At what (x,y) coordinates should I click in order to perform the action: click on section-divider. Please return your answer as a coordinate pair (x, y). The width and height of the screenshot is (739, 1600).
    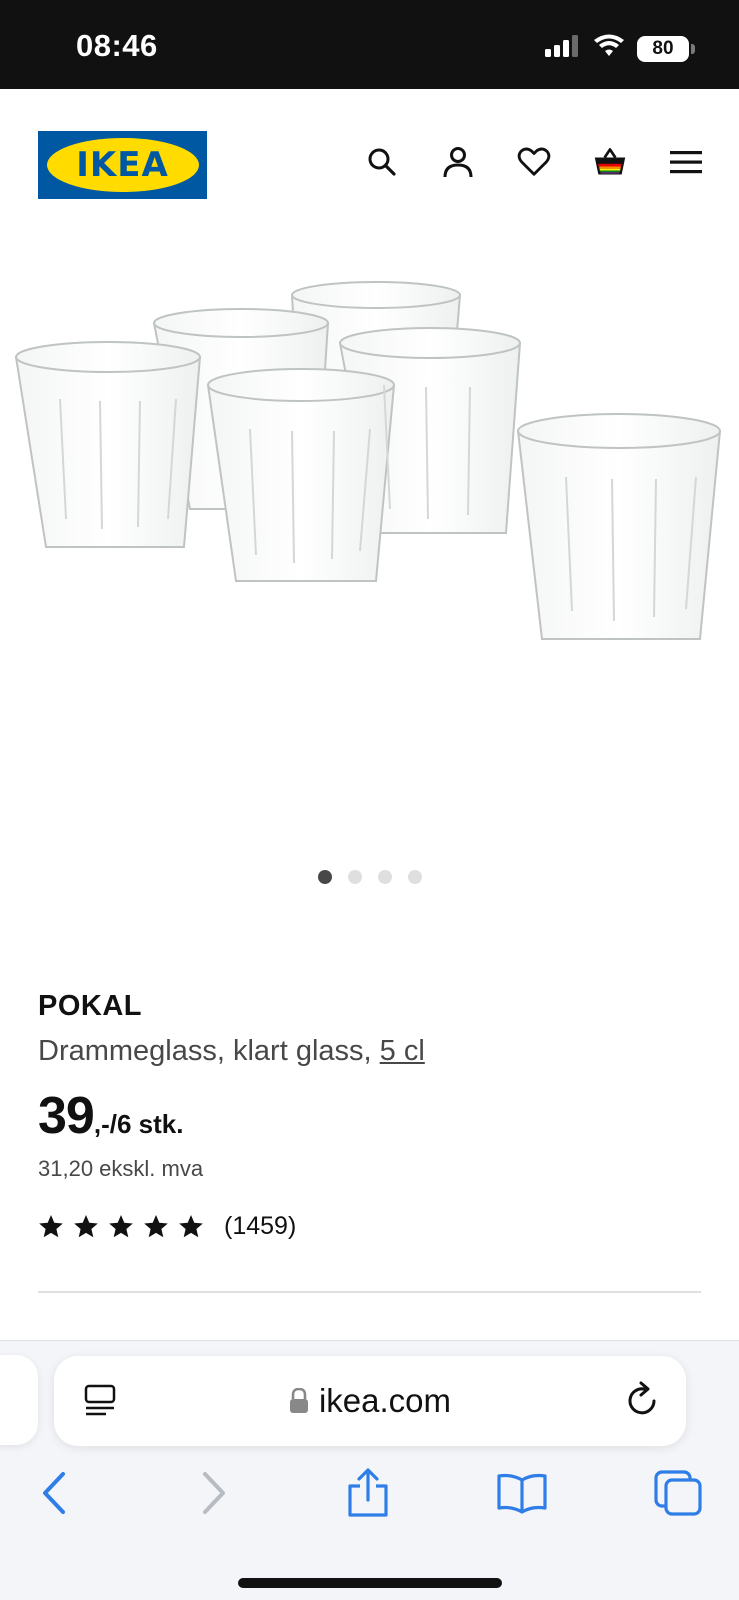
    Looking at the image, I should click on (369, 1292).